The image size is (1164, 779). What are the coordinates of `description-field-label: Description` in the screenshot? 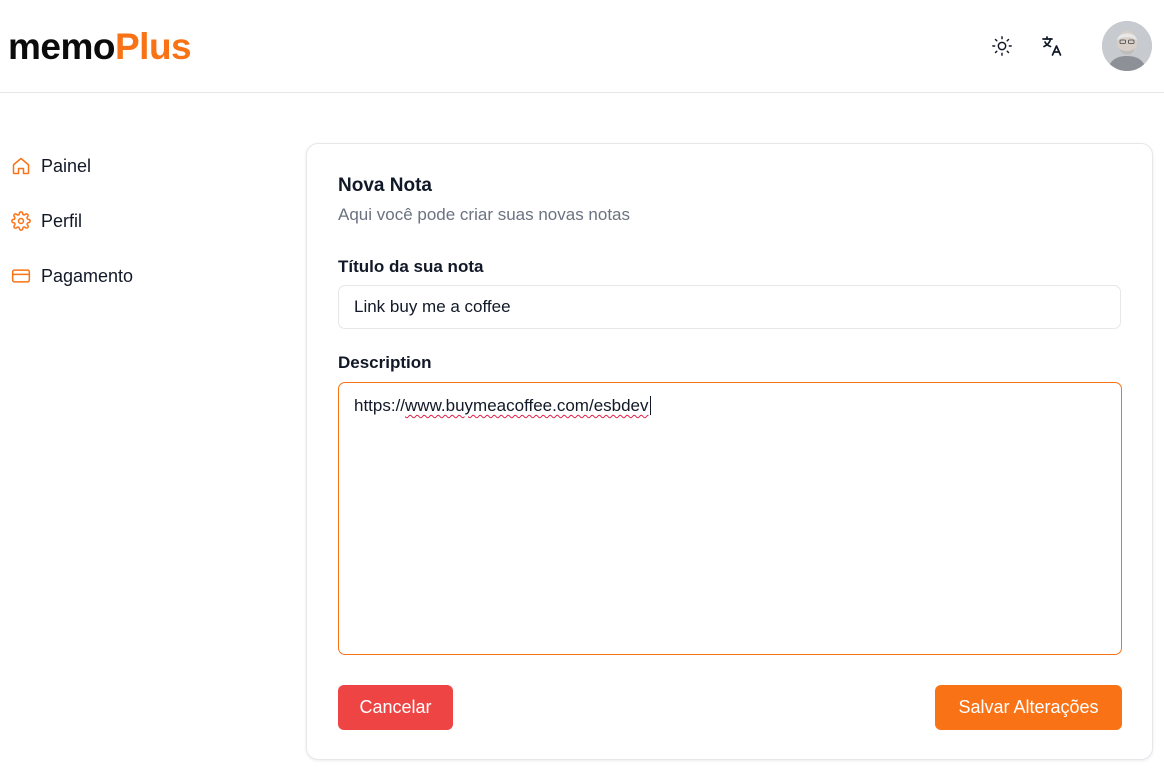 It's located at (385, 362).